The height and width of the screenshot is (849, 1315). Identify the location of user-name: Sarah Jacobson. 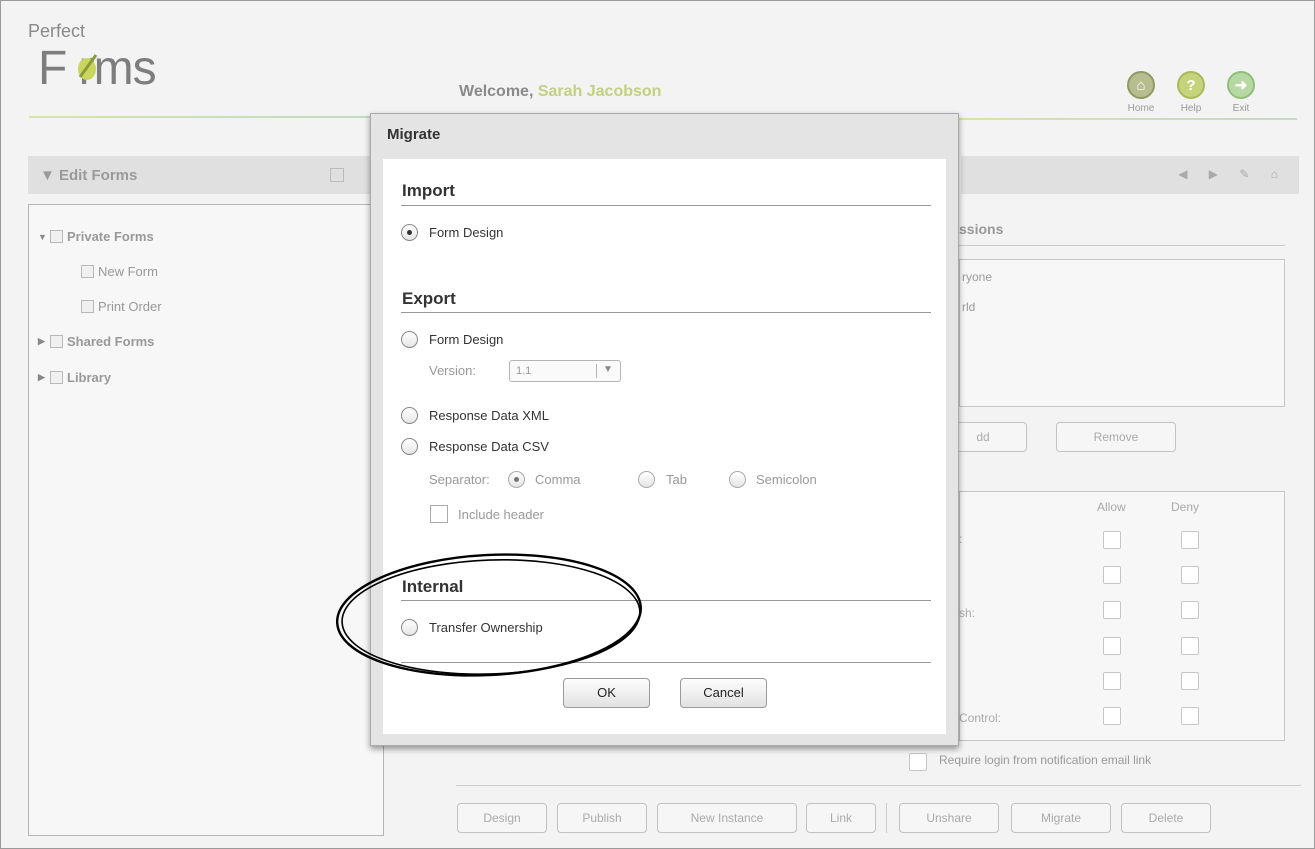
(599, 91).